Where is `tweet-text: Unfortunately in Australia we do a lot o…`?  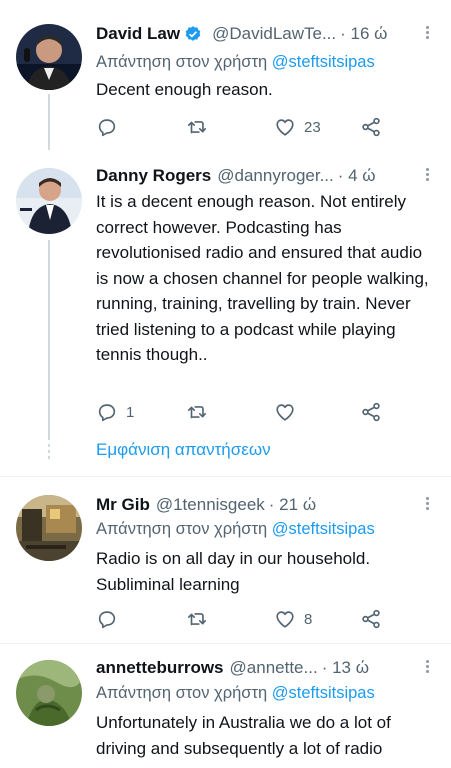
tweet-text: Unfortunately in Australia we do a lot o… is located at coordinates (243, 735).